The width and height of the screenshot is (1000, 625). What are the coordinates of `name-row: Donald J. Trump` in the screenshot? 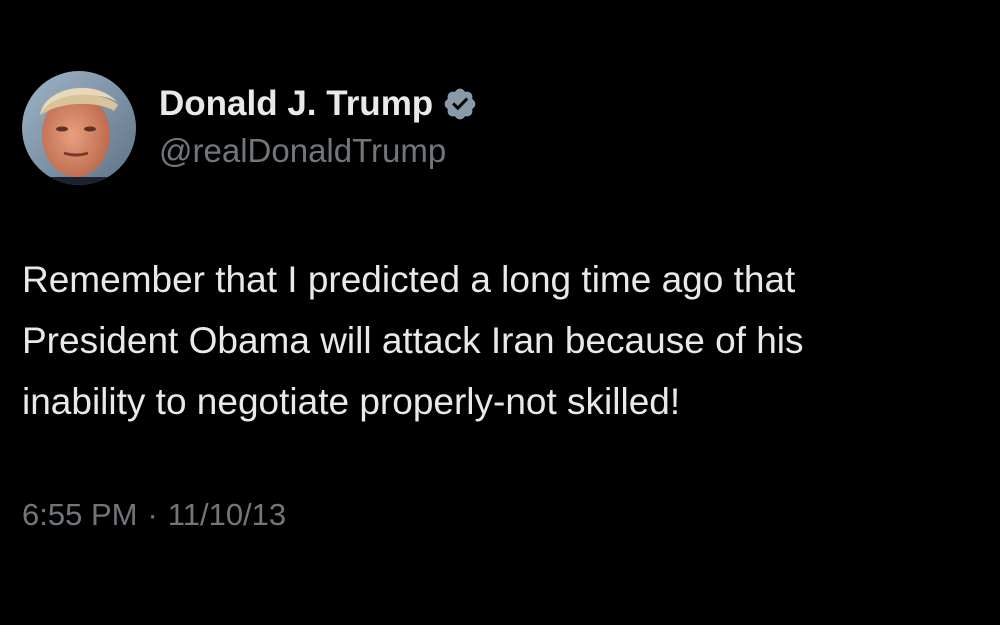 It's located at (318, 104).